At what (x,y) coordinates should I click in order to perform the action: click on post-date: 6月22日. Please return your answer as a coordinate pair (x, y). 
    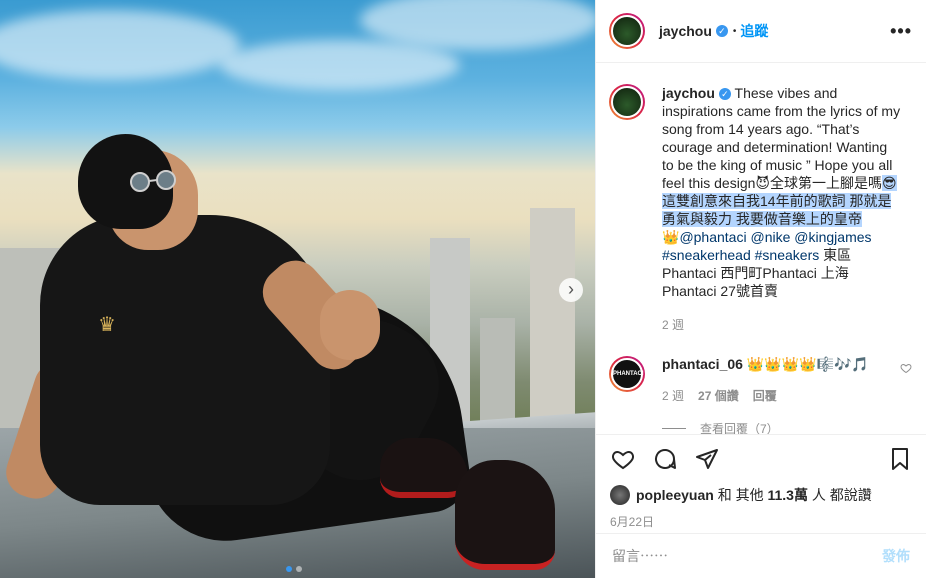
    Looking at the image, I should click on (761, 521).